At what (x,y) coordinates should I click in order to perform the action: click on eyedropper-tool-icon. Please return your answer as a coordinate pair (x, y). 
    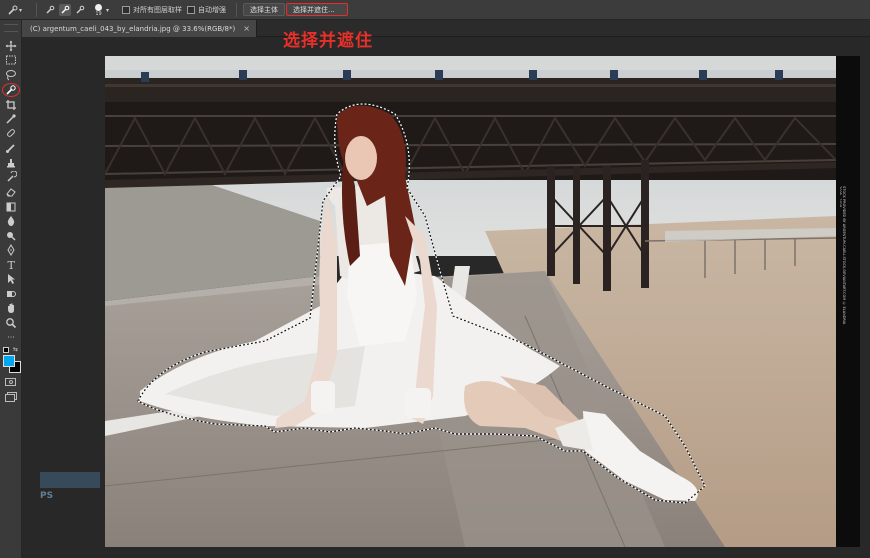
    Looking at the image, I should click on (11, 119).